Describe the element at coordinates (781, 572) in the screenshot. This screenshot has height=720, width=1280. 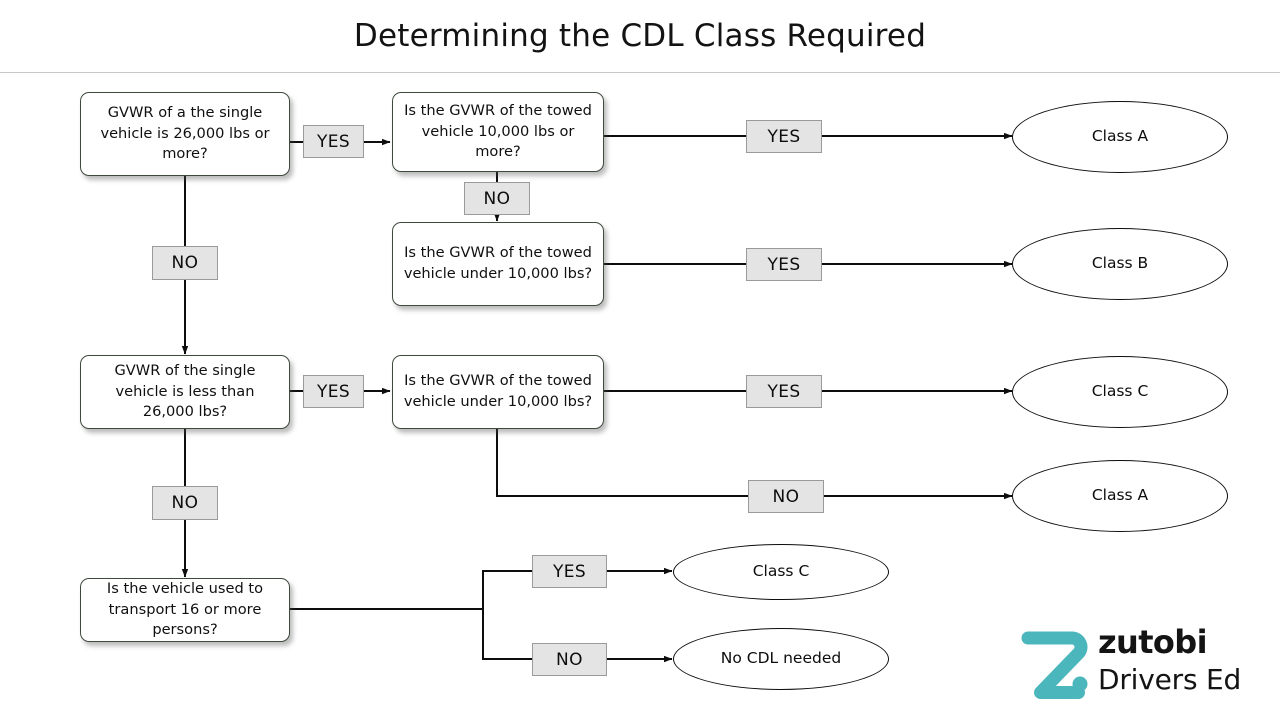
I see `result-class-c-bottom: Class C` at that location.